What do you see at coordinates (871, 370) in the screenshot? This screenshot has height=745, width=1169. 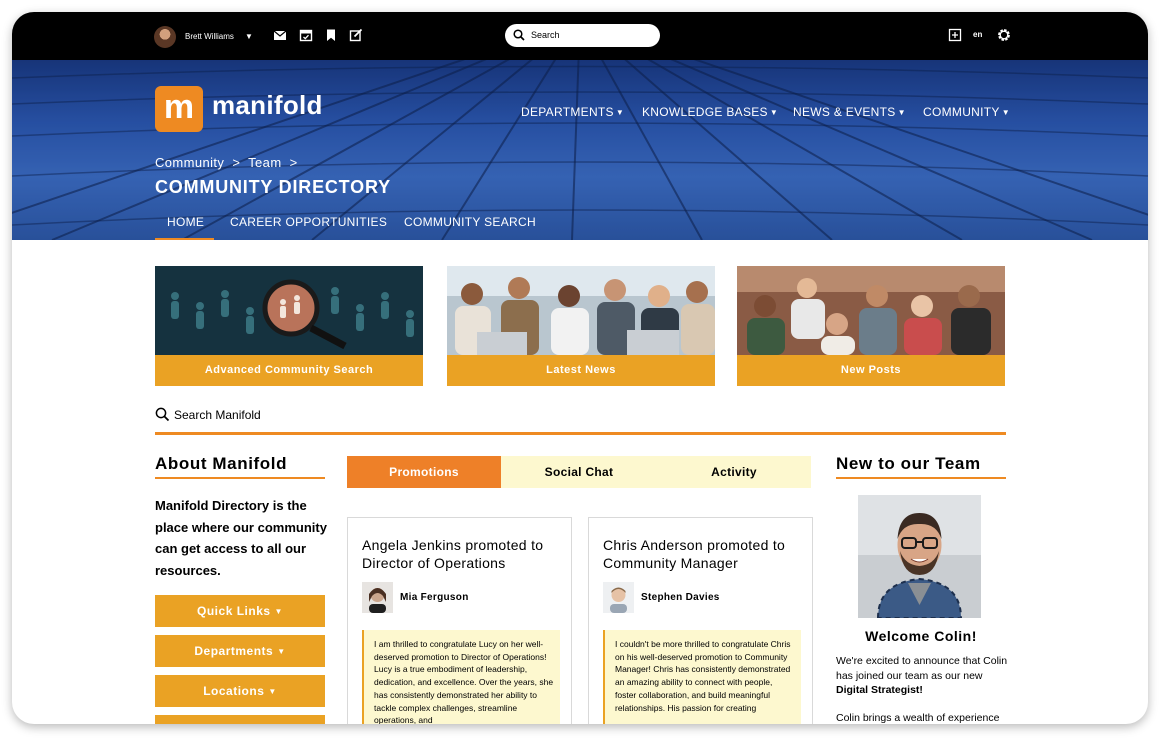 I see `card-label: New Posts` at bounding box center [871, 370].